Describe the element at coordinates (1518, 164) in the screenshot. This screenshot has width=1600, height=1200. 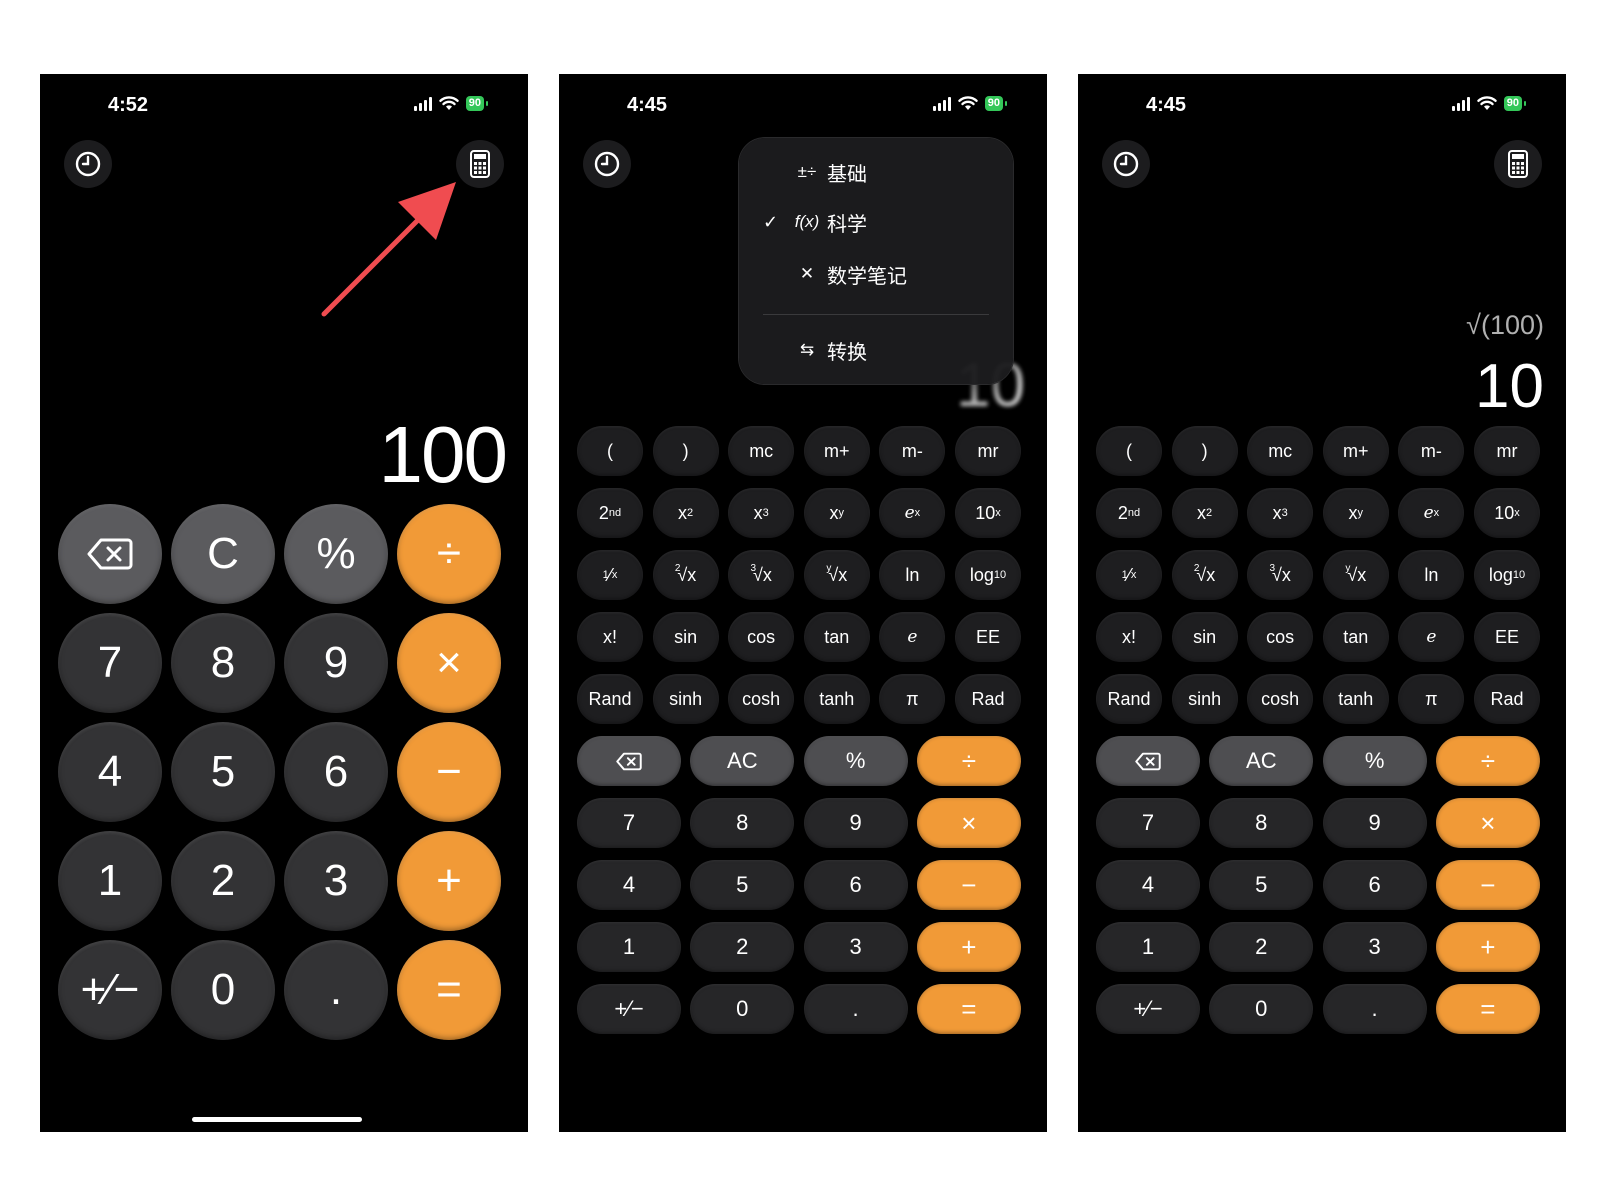
I see `calculator-mode-button` at that location.